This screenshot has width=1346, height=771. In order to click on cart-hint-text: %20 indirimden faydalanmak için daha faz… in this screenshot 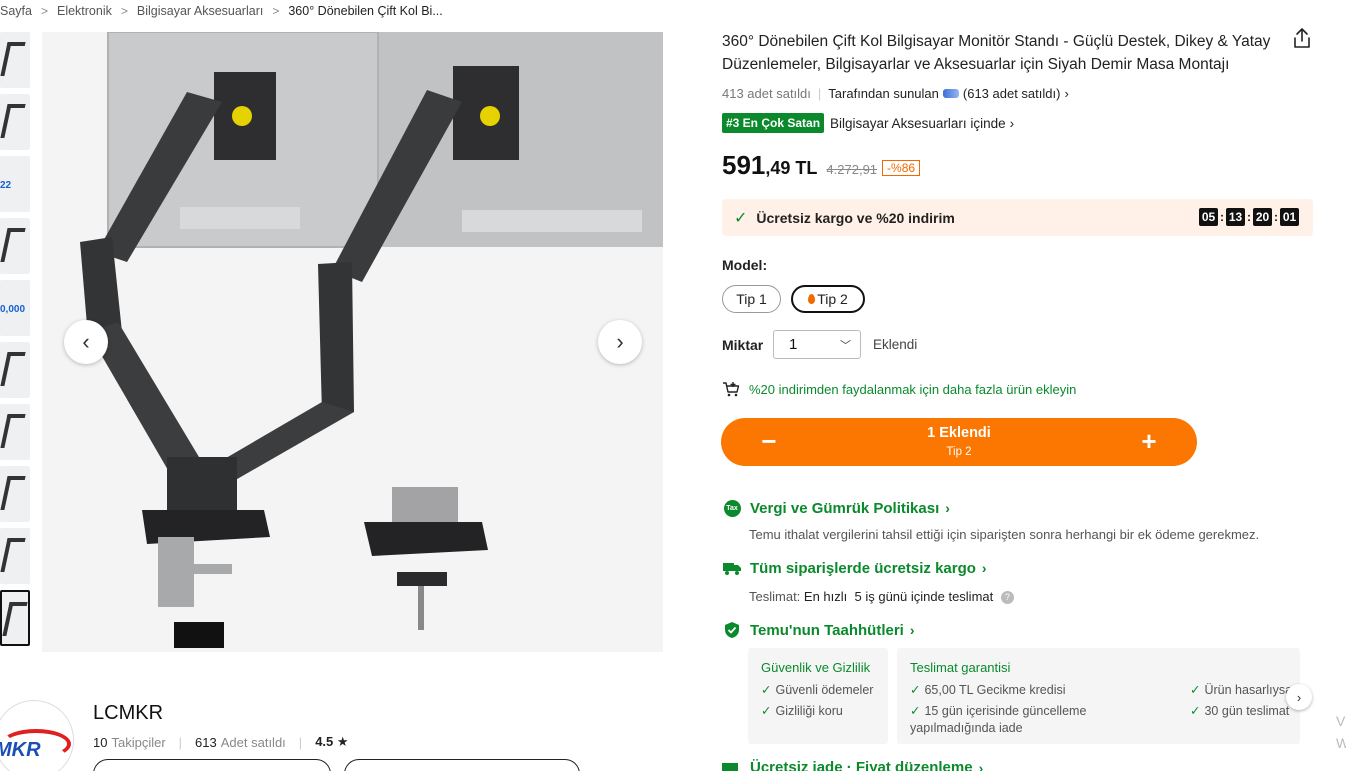, I will do `click(913, 389)`.